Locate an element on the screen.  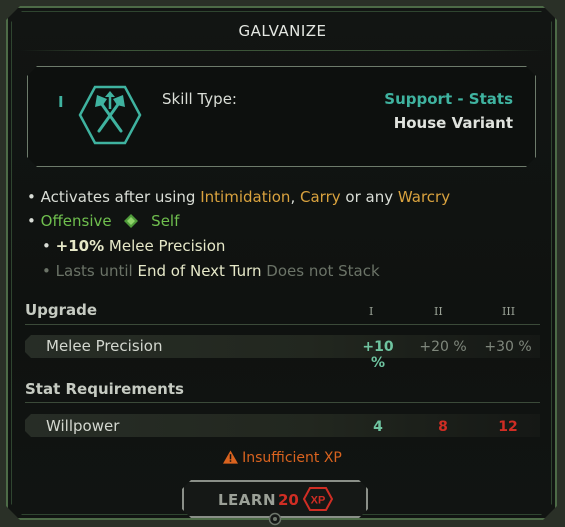
duration-prefix: Lasts until is located at coordinates (94, 271).